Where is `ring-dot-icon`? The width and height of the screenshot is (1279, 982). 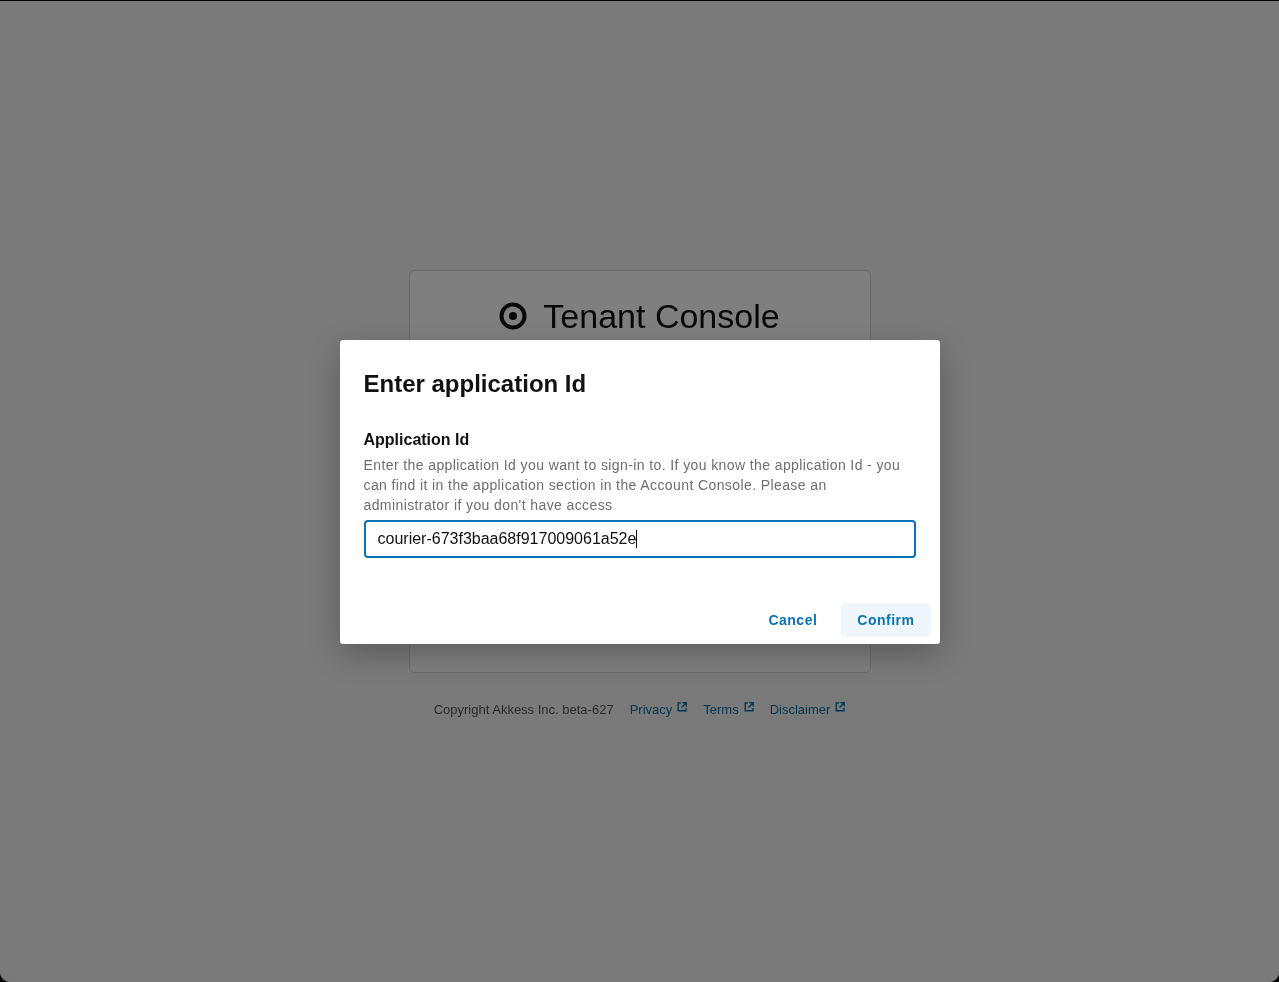
ring-dot-icon is located at coordinates (513, 315).